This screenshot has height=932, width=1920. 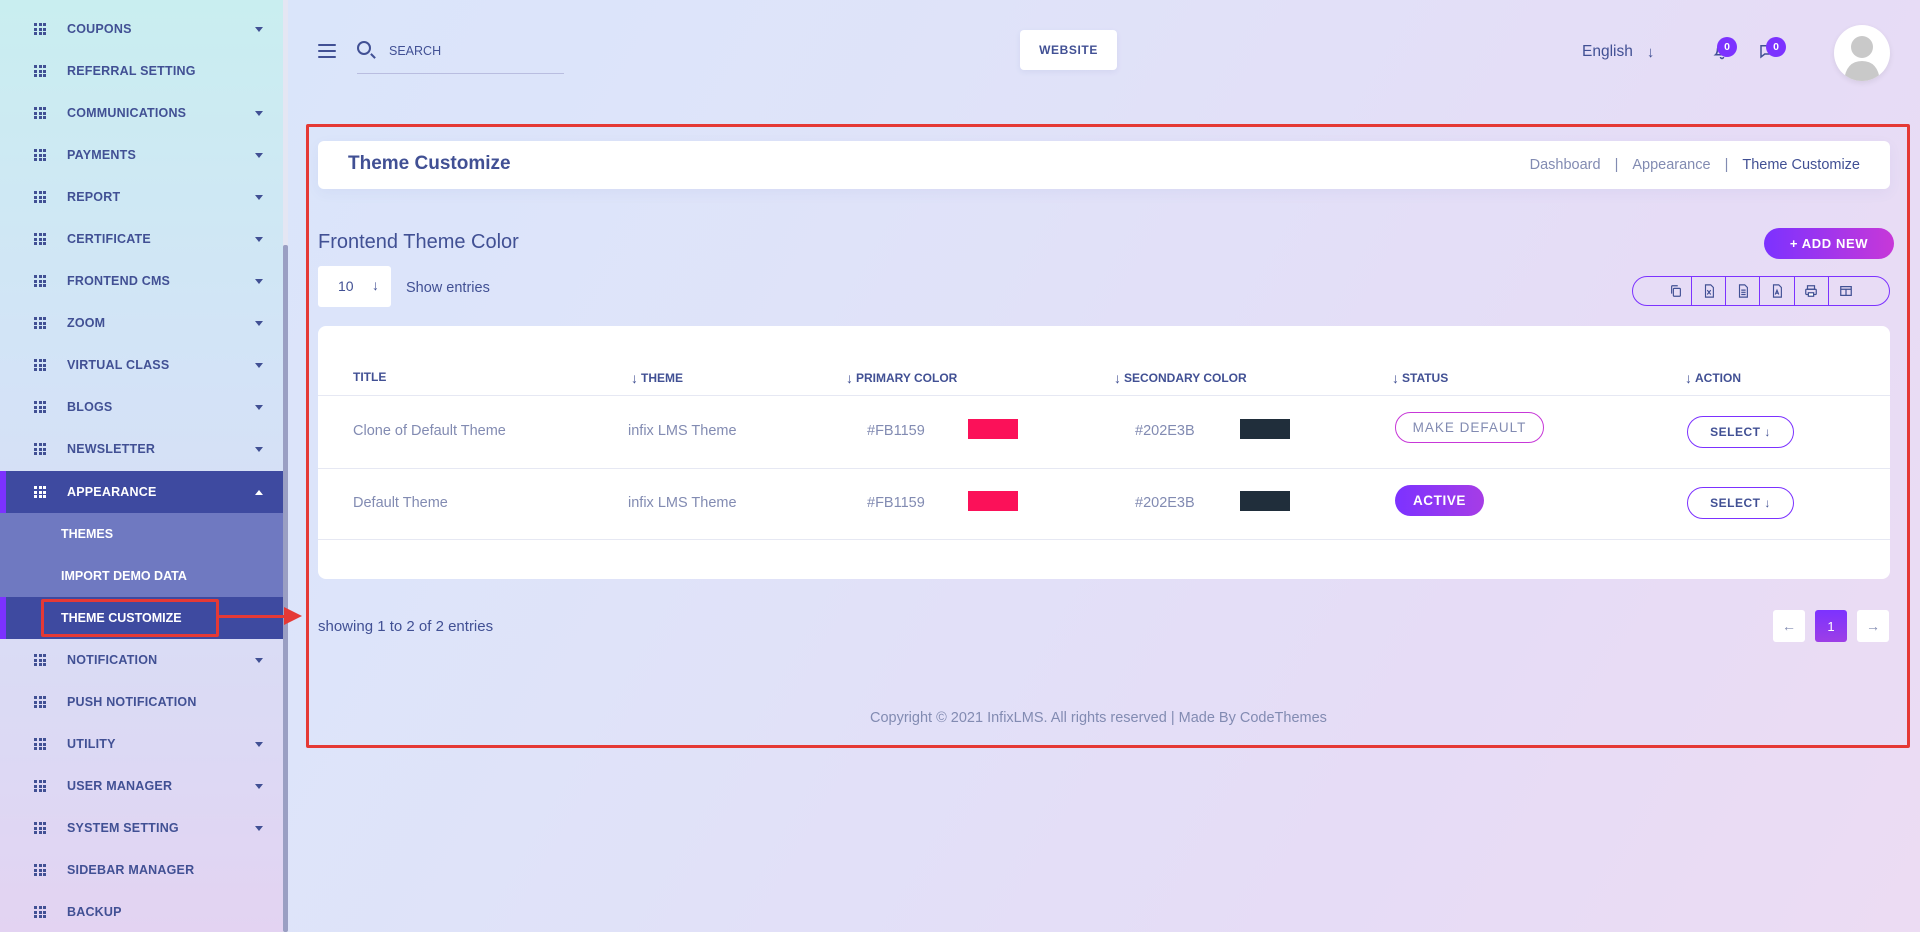 What do you see at coordinates (474, 51) in the screenshot?
I see `search-input` at bounding box center [474, 51].